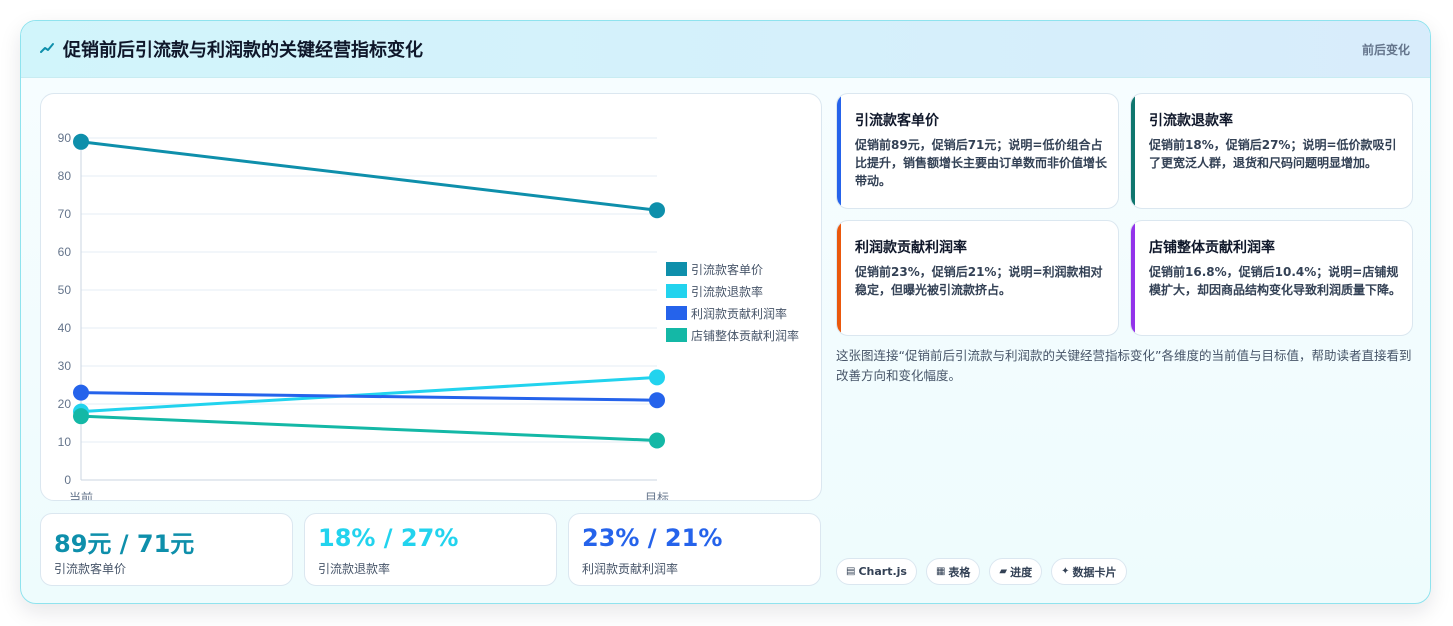  What do you see at coordinates (727, 269) in the screenshot?
I see `legend-label: 引流款客单价` at bounding box center [727, 269].